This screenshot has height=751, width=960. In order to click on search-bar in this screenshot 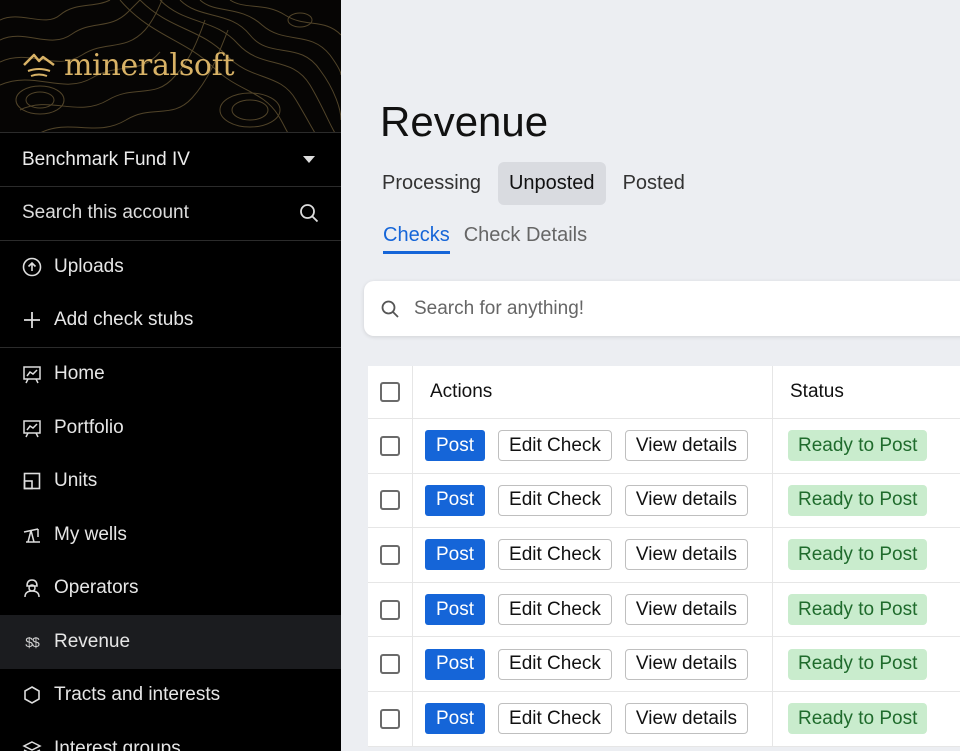, I will do `click(662, 308)`.